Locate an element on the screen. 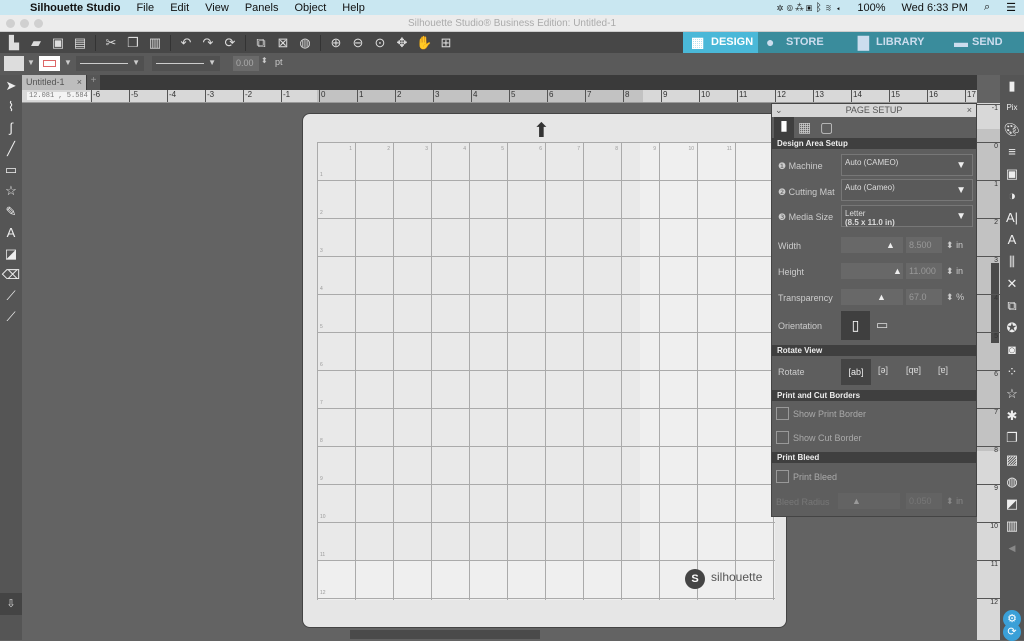  save-icon: ▣ is located at coordinates (58, 42).